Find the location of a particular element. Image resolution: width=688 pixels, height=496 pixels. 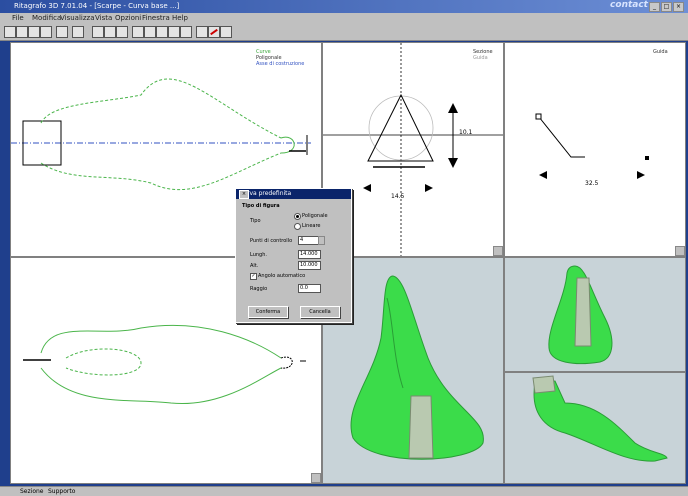

legend-axis: Asse di costruzione is located at coordinates (280, 64).